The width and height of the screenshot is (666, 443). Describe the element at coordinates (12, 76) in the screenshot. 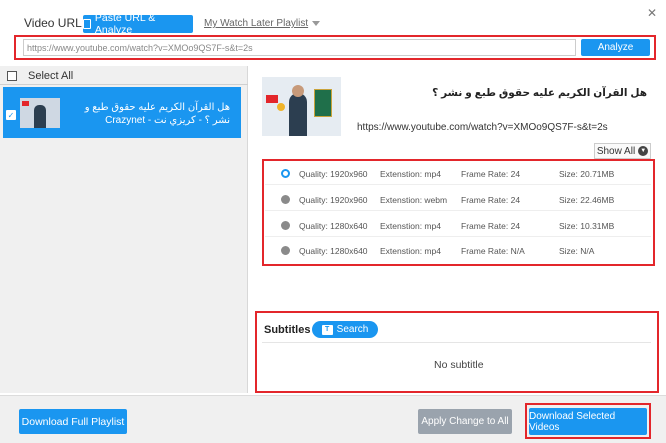

I see `select-all-checkbox` at that location.